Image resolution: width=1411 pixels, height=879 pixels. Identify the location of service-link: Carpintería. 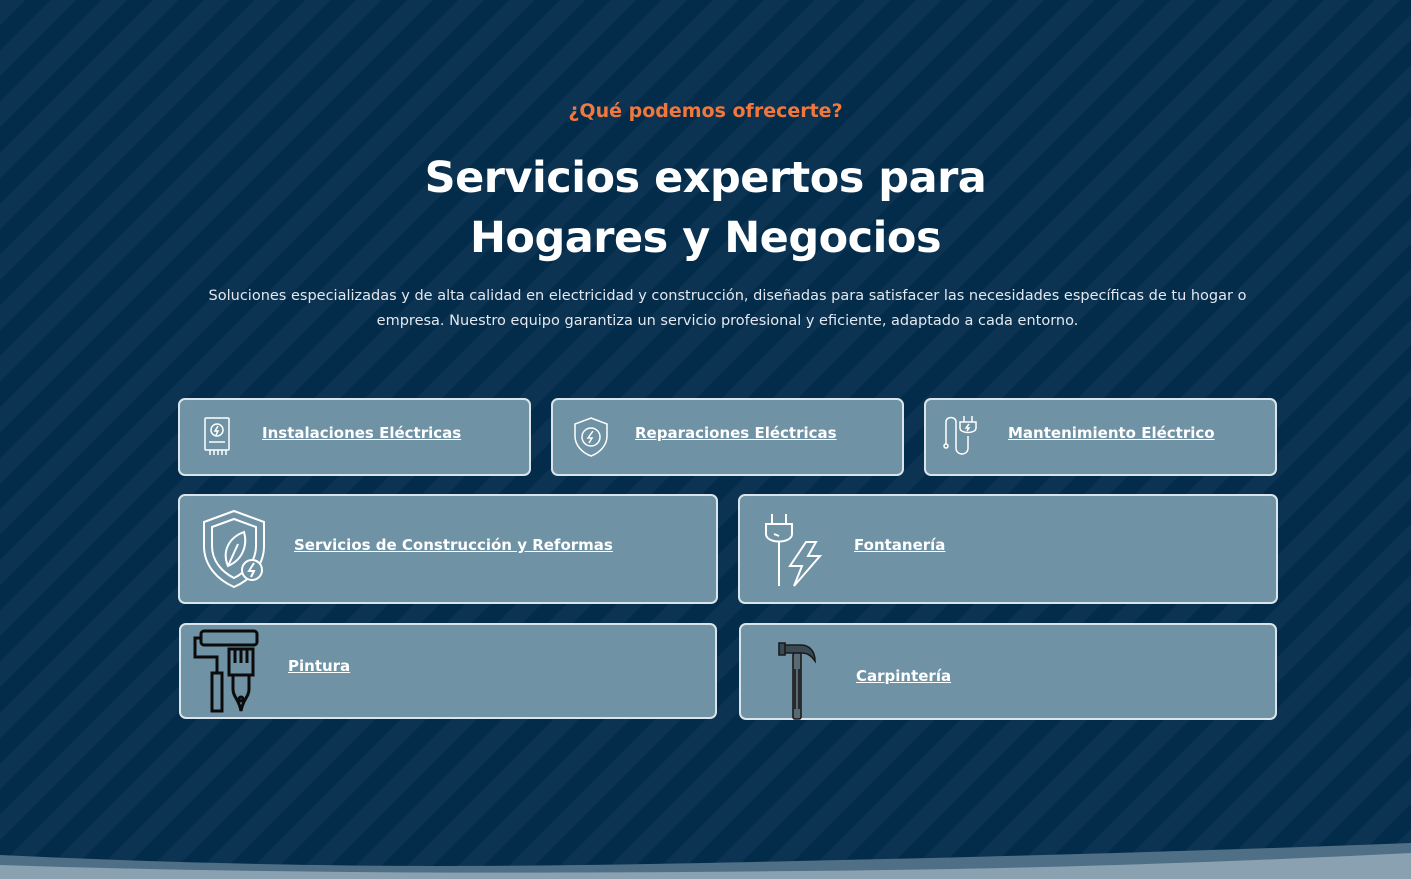
(903, 676).